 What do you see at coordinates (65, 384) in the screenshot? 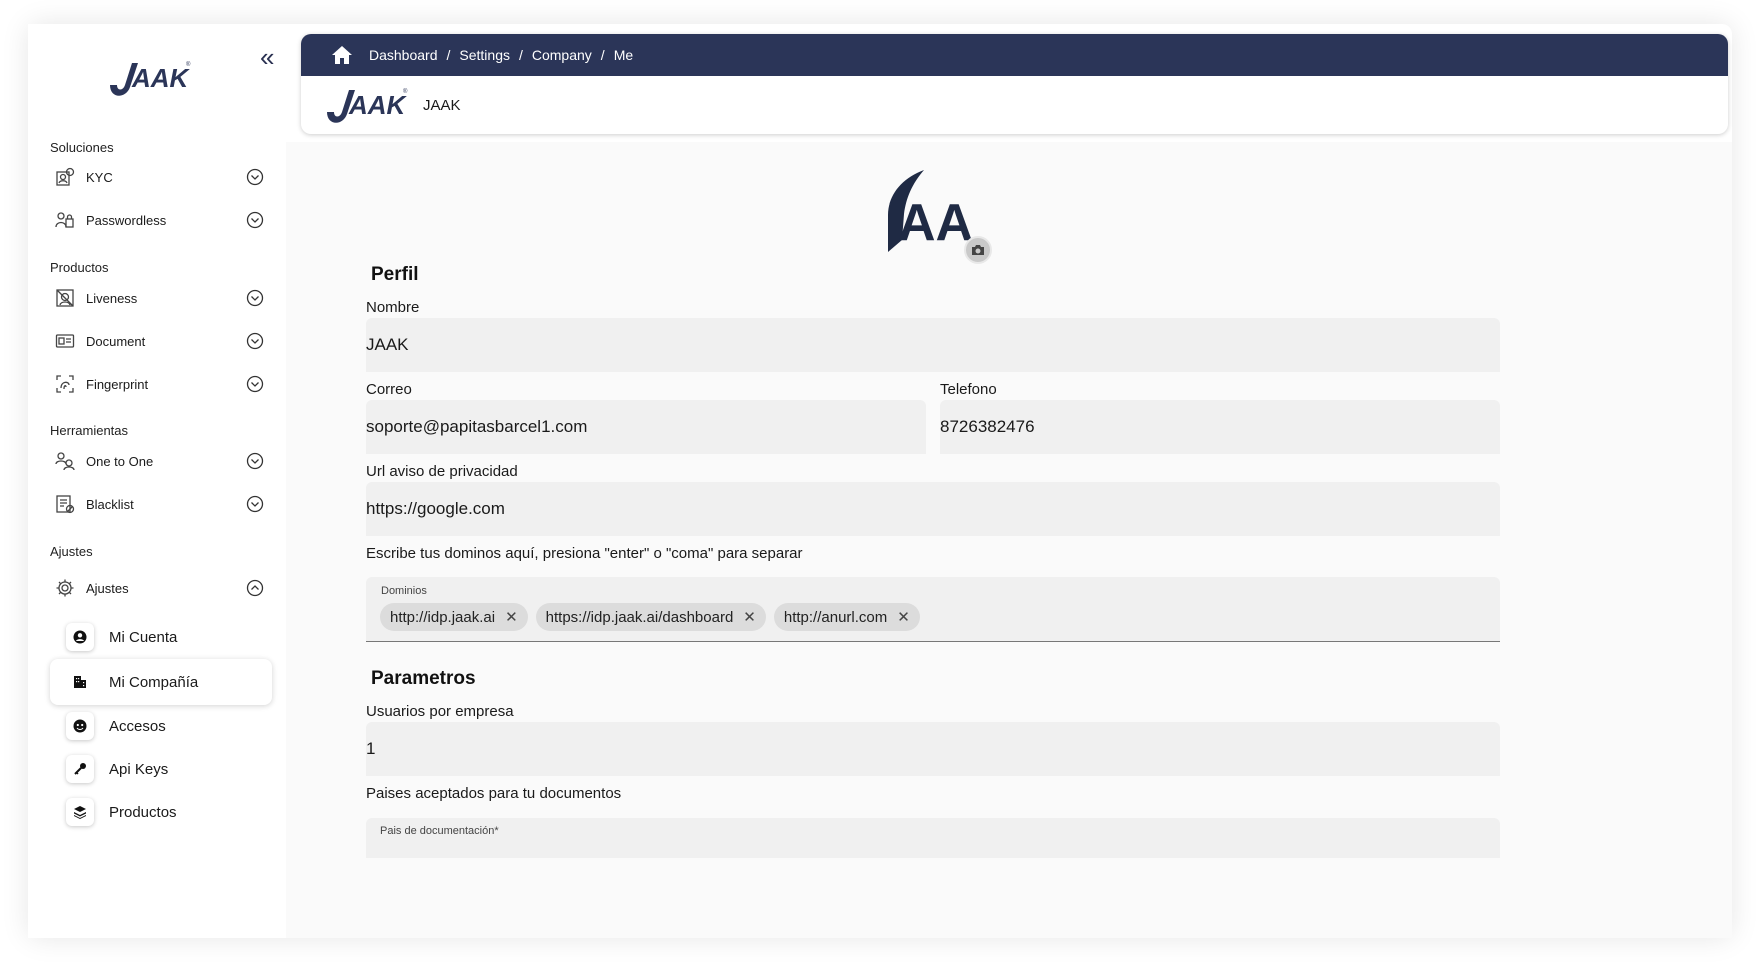
I see `fingerprint-icon` at bounding box center [65, 384].